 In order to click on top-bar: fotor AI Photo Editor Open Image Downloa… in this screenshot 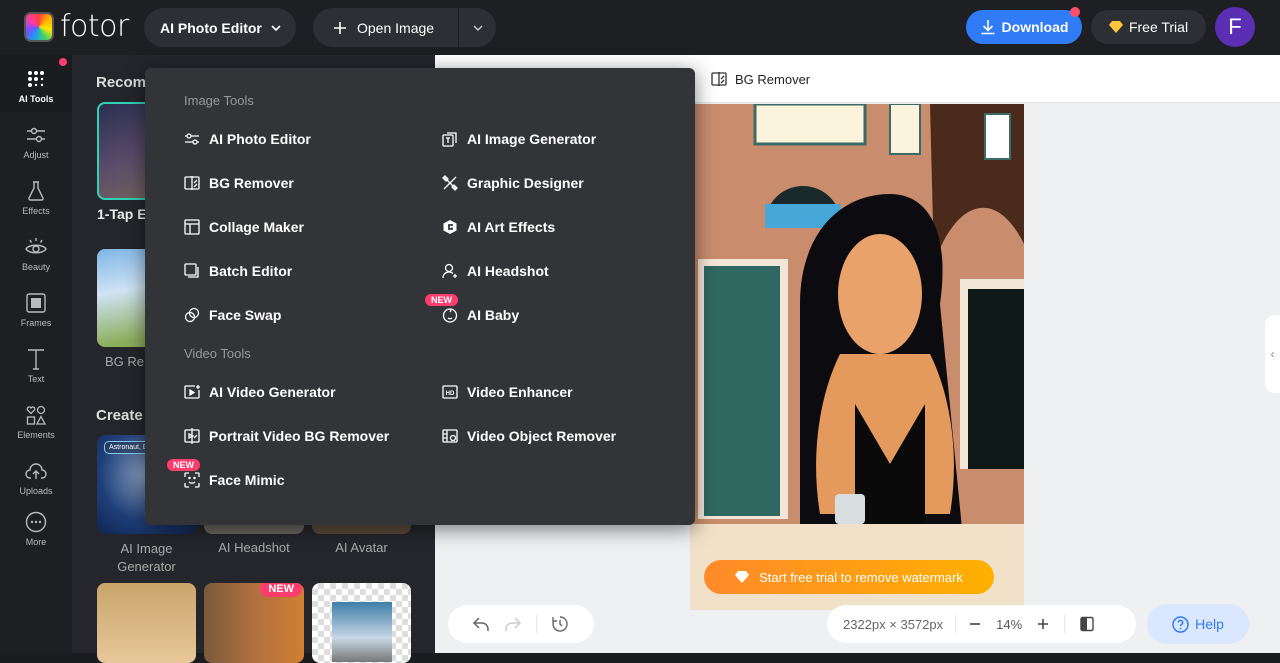, I will do `click(640, 27)`.